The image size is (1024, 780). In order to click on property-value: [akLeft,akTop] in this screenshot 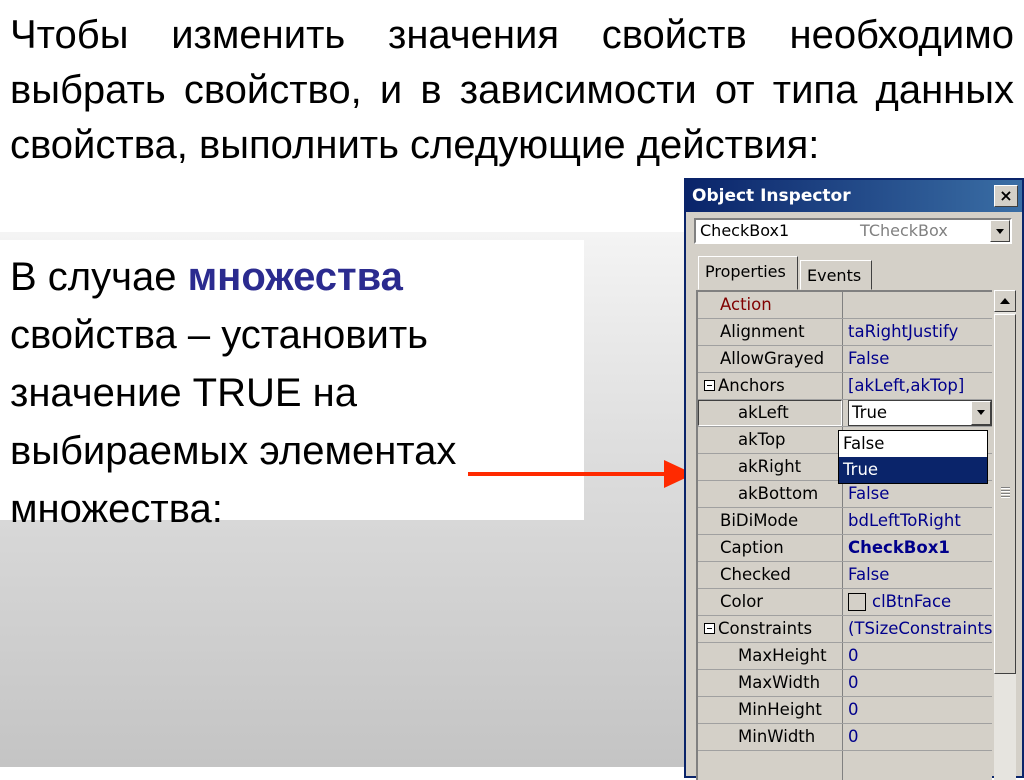, I will do `click(906, 385)`.